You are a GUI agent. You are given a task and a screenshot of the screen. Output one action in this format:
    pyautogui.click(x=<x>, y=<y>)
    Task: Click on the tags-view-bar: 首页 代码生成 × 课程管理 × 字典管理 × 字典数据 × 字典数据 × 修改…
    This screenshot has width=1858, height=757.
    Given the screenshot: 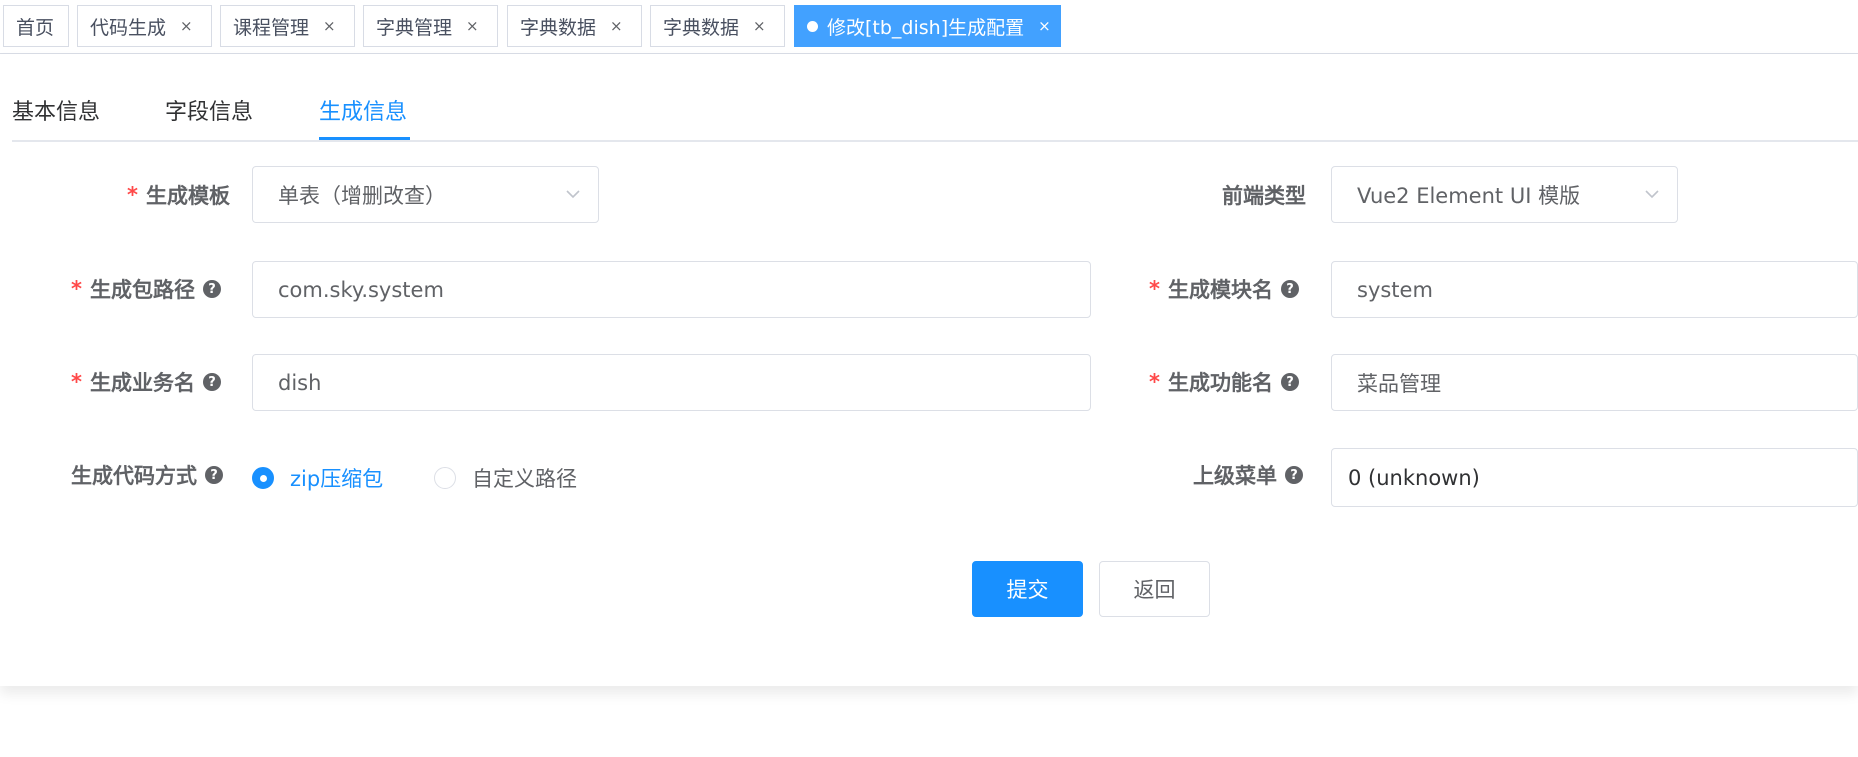 What is the action you would take?
    pyautogui.click(x=929, y=27)
    